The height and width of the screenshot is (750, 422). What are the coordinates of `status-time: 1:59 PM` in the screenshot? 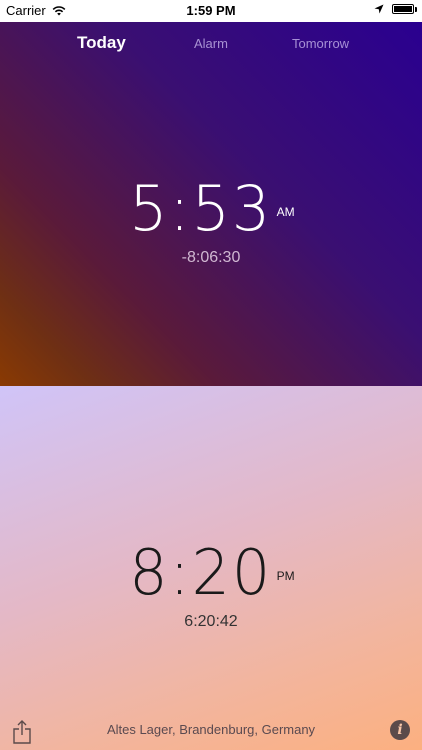 It's located at (211, 10).